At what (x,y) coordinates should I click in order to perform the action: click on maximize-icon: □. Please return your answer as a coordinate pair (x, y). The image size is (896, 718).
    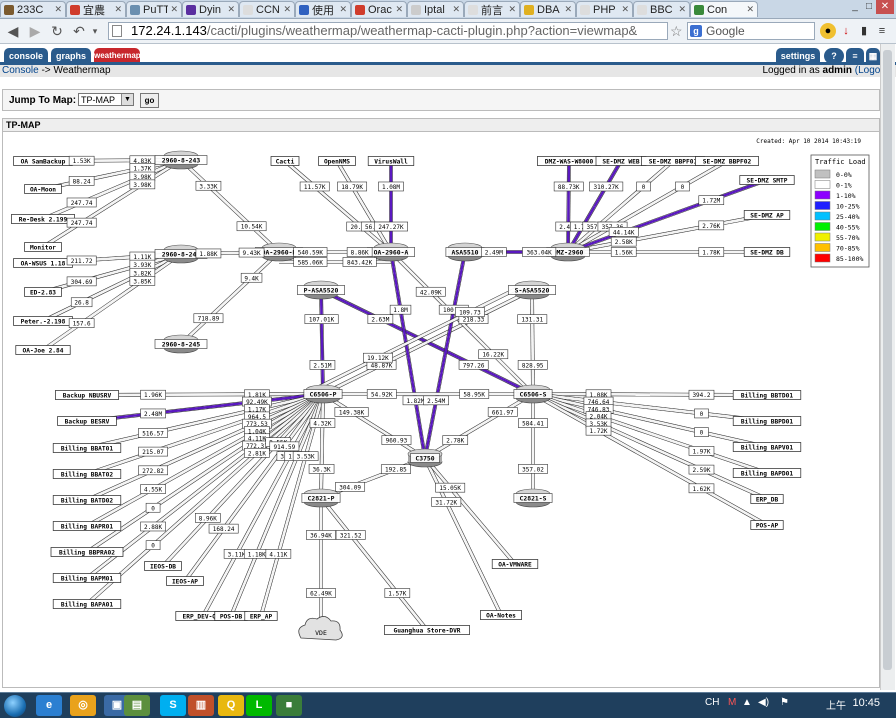
    Looking at the image, I should click on (869, 7).